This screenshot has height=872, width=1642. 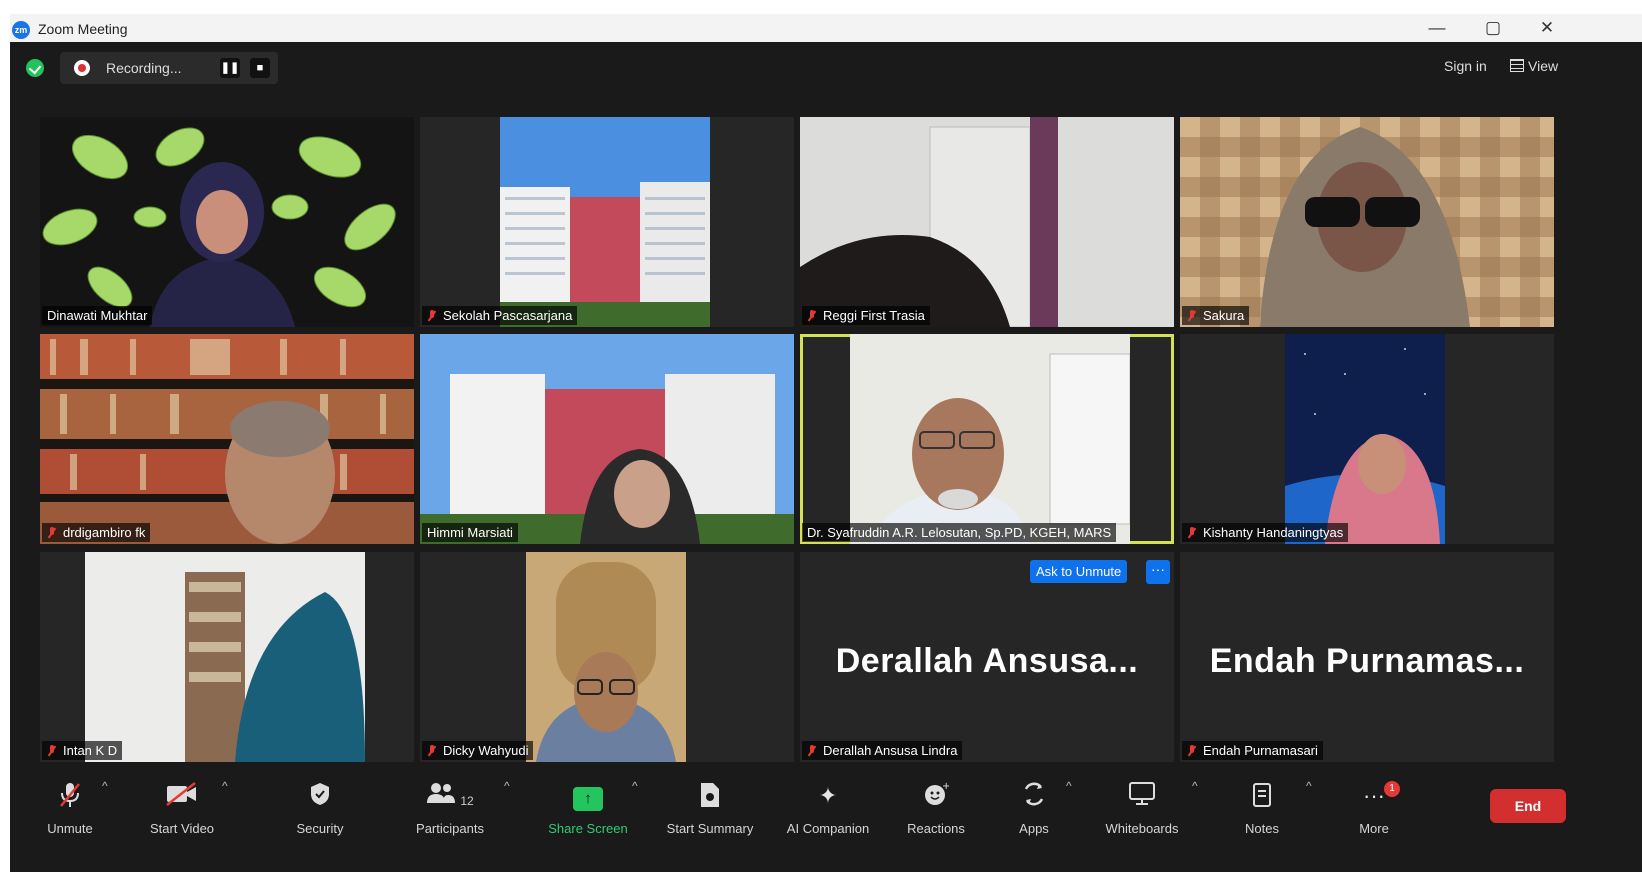 I want to click on participant-name: Dicky Wahyudi, so click(x=478, y=750).